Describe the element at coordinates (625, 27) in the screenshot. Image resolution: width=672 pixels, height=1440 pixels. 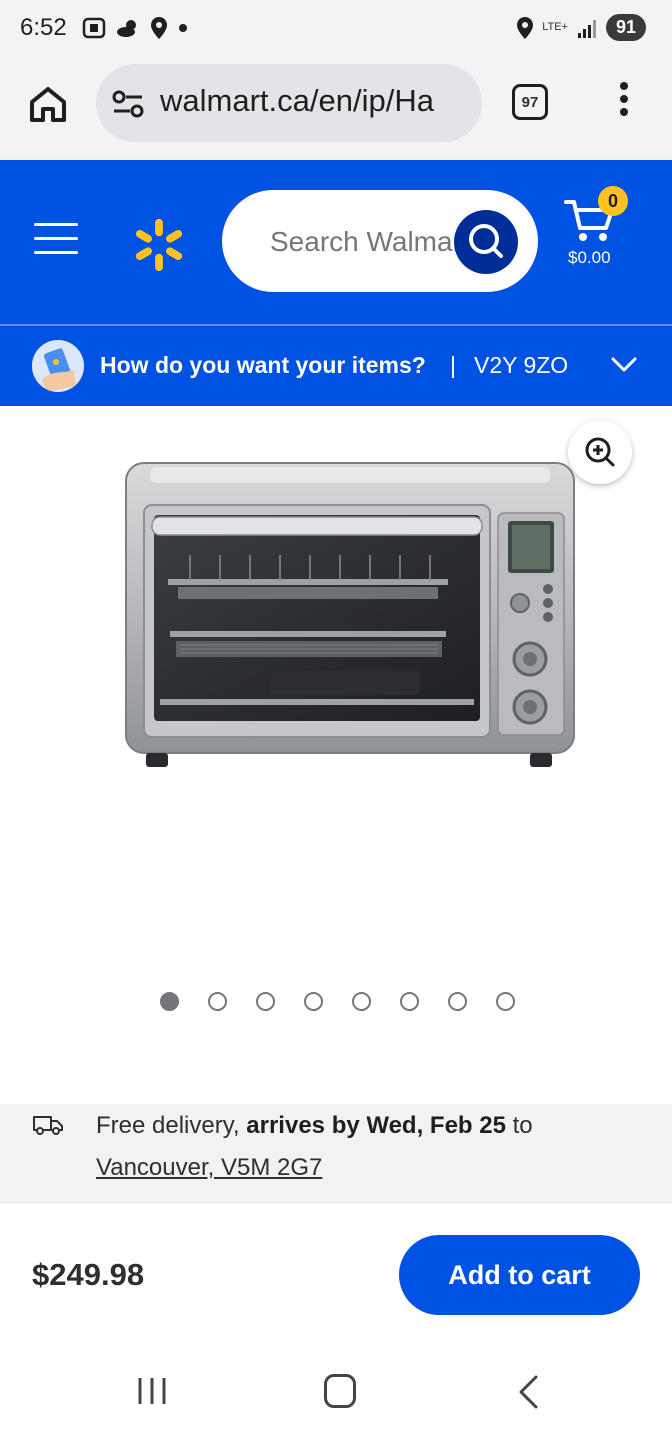
I see `battery-level: 91` at that location.